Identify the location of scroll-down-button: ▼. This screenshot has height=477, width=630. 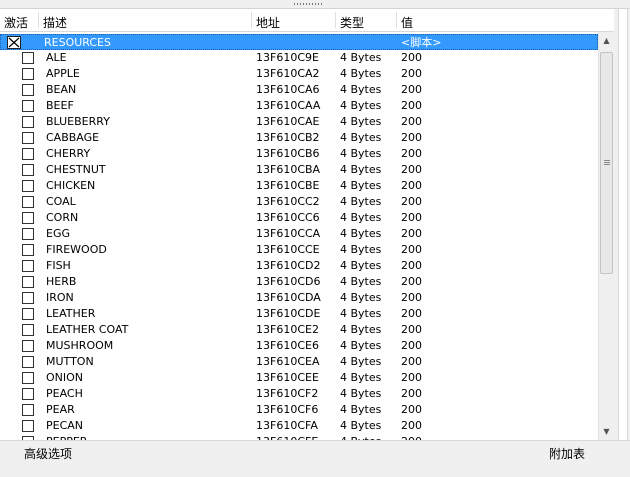
(606, 431).